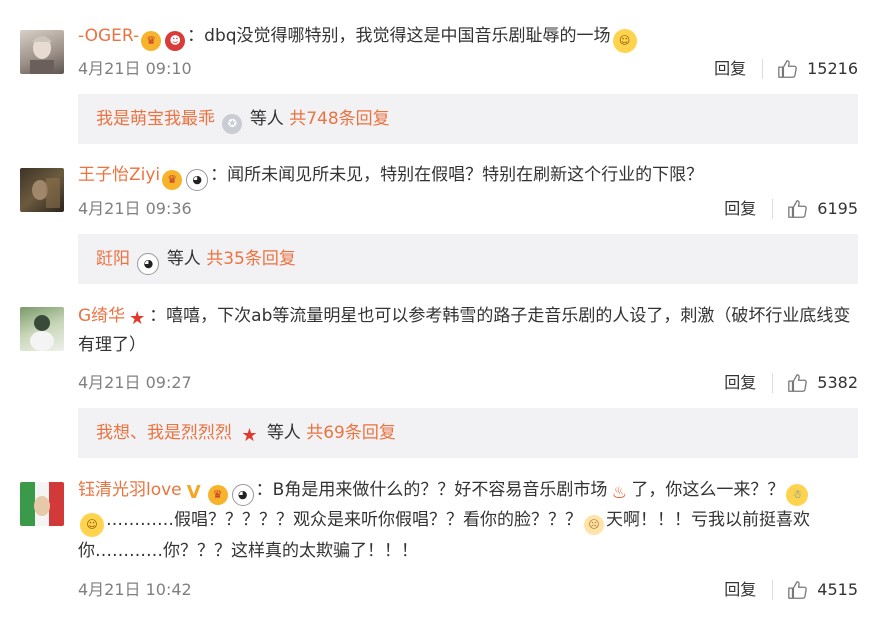  I want to click on timestamp: 4月21日 09:27, so click(135, 382).